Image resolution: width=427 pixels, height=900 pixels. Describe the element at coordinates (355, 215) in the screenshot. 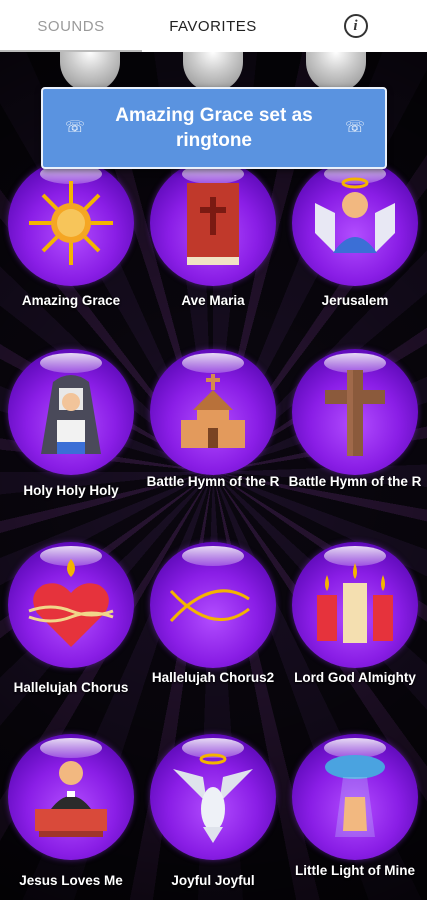

I see `angel-icon` at that location.